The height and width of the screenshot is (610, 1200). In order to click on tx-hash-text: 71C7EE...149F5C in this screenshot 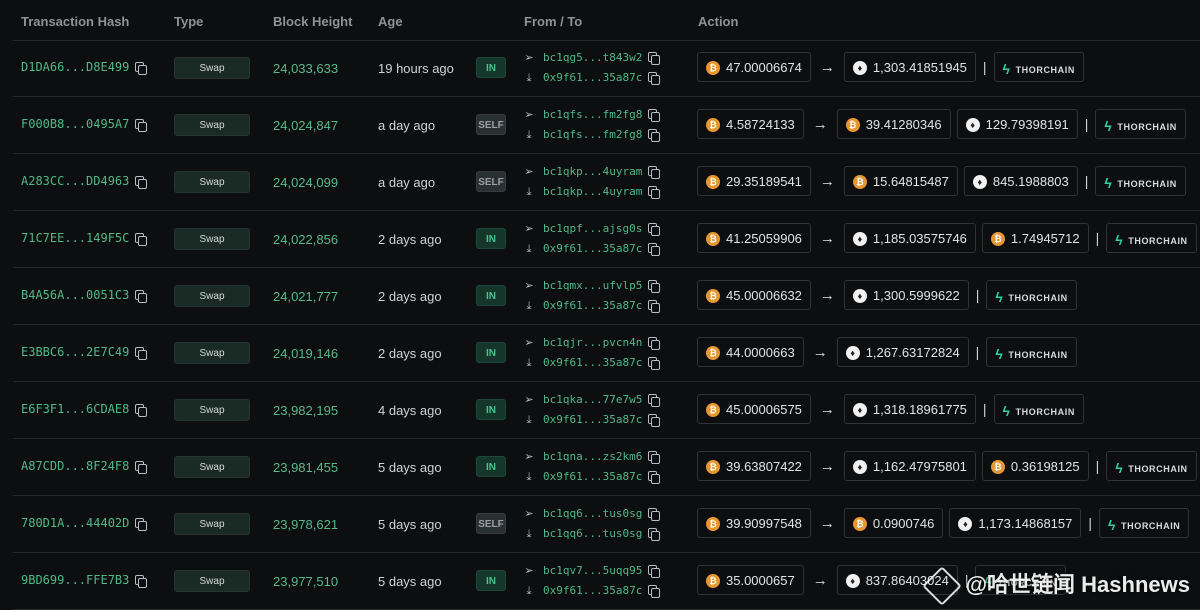, I will do `click(75, 238)`.